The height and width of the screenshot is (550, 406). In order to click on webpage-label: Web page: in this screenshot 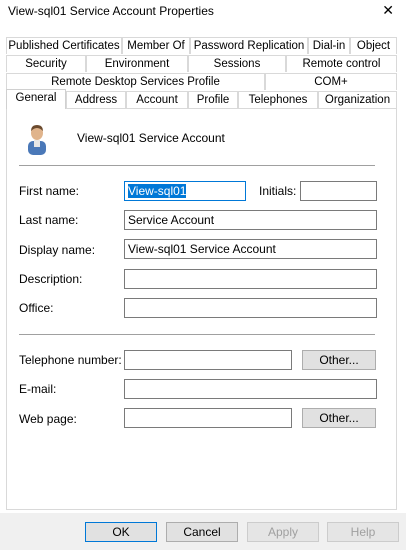, I will do `click(48, 419)`.